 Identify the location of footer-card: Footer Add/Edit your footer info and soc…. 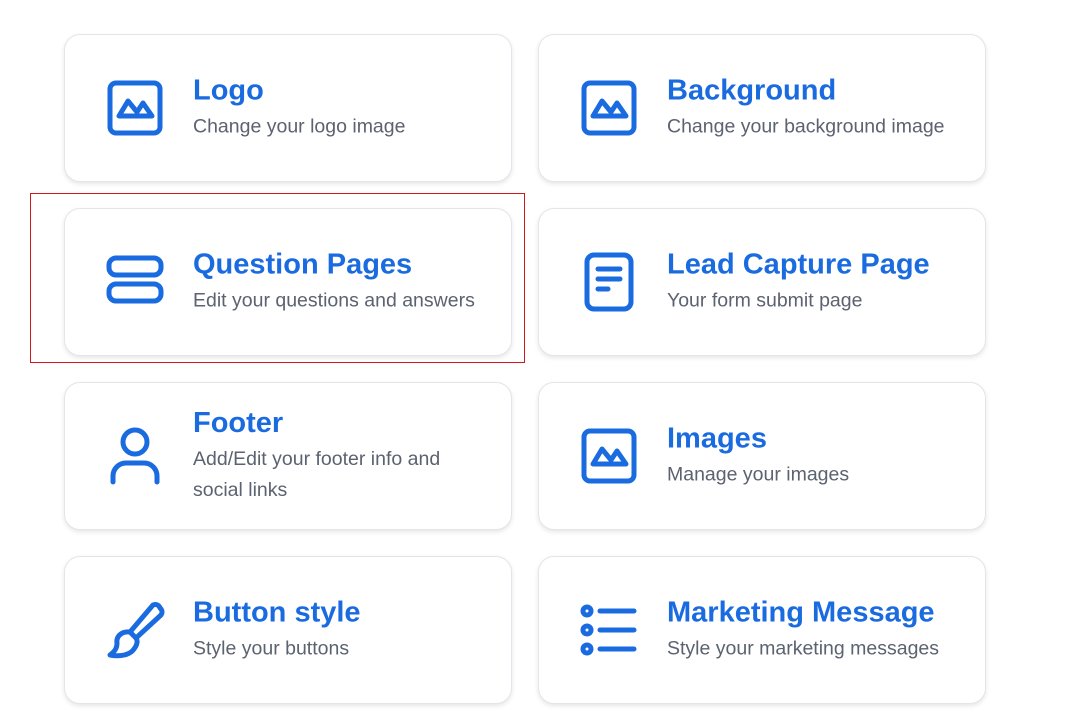
(288, 456).